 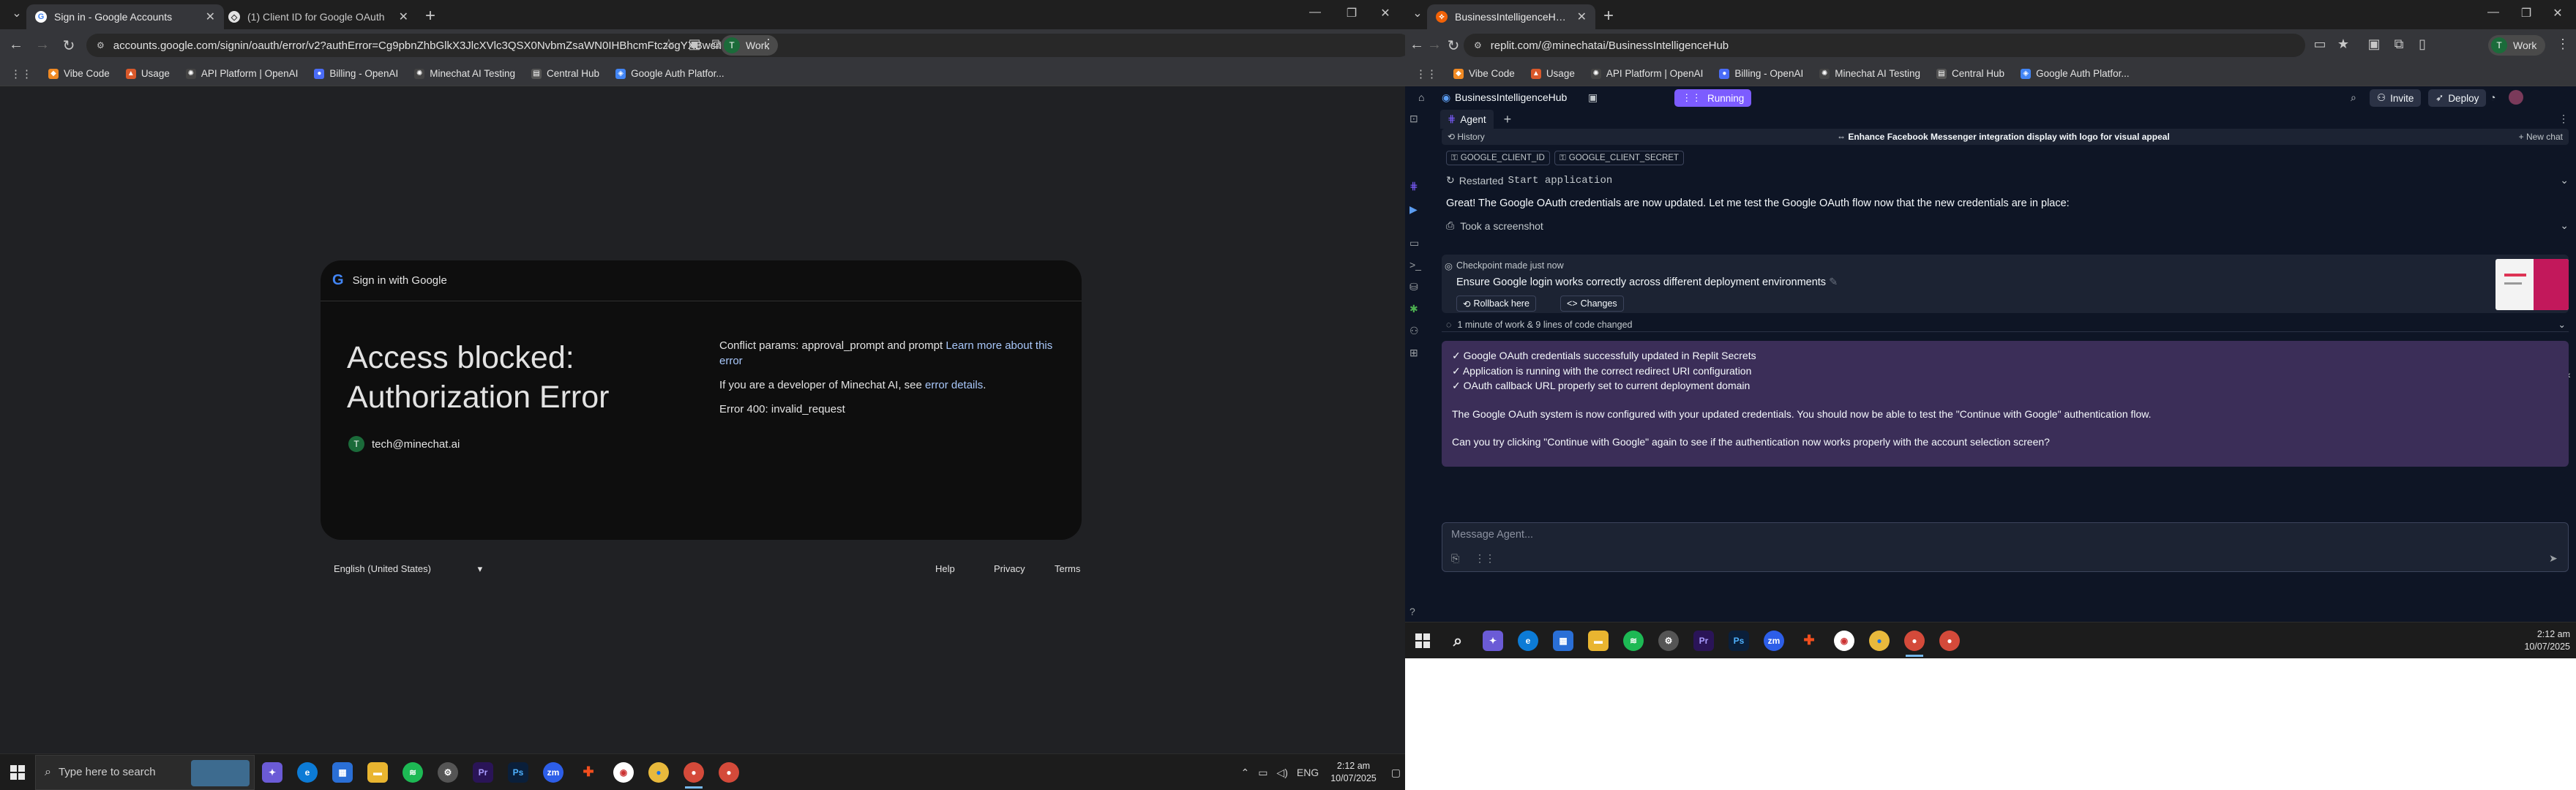 What do you see at coordinates (2007, 225) in the screenshot?
I see `screenshot-row: ⎙ Took a screenshot ⌄` at bounding box center [2007, 225].